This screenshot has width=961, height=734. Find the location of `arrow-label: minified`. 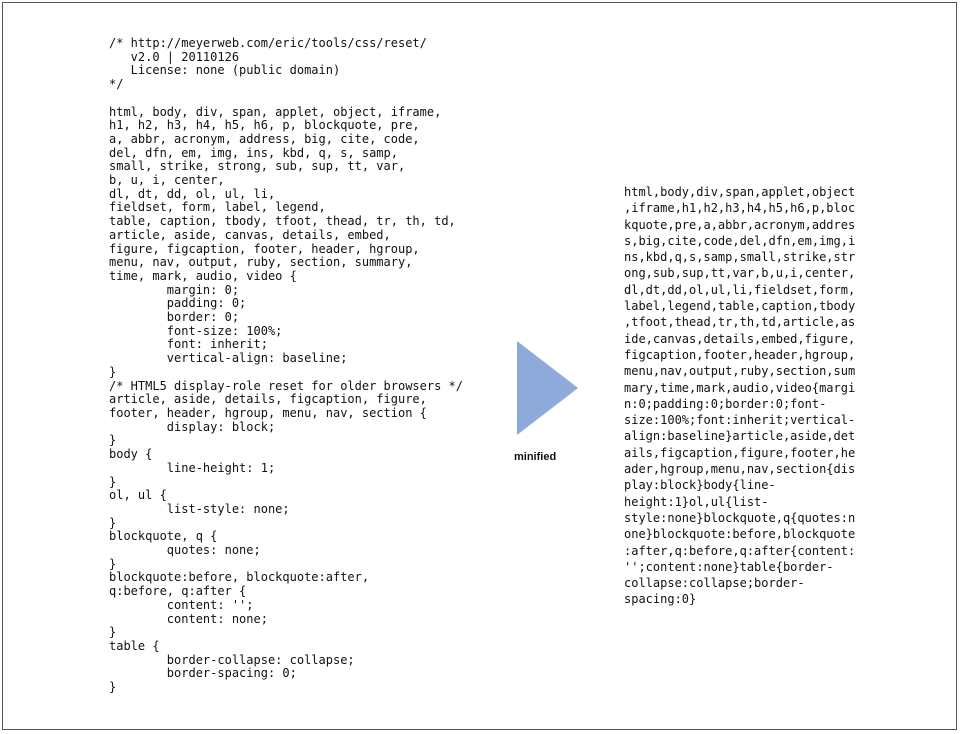

arrow-label: minified is located at coordinates (535, 457).